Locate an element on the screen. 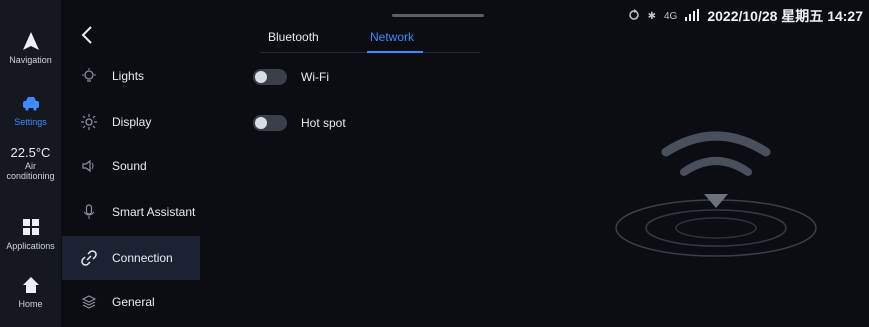  rail-air-conditioning: 22.5°C Air conditioning is located at coordinates (30, 163).